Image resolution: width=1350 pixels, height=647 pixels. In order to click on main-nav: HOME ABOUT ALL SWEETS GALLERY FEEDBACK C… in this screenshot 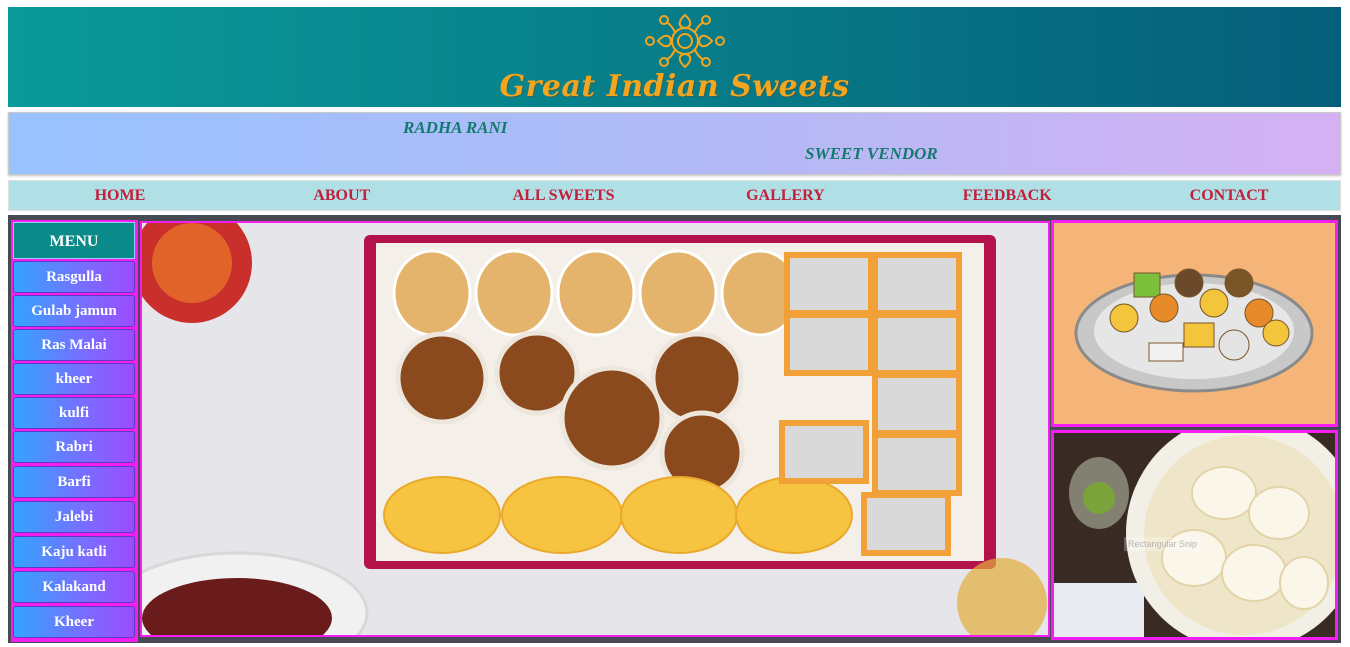, I will do `click(674, 195)`.